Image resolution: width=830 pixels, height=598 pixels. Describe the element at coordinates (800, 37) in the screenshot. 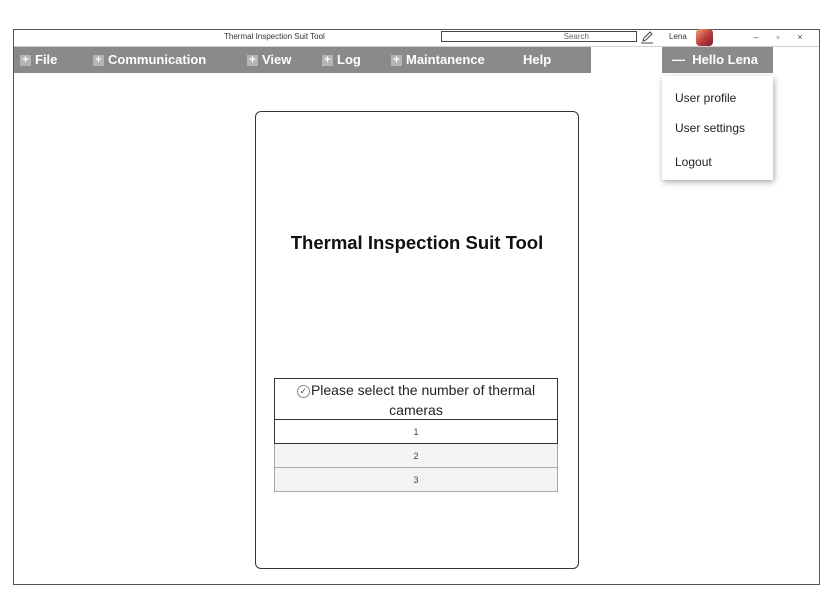

I see `close-button: ×` at that location.